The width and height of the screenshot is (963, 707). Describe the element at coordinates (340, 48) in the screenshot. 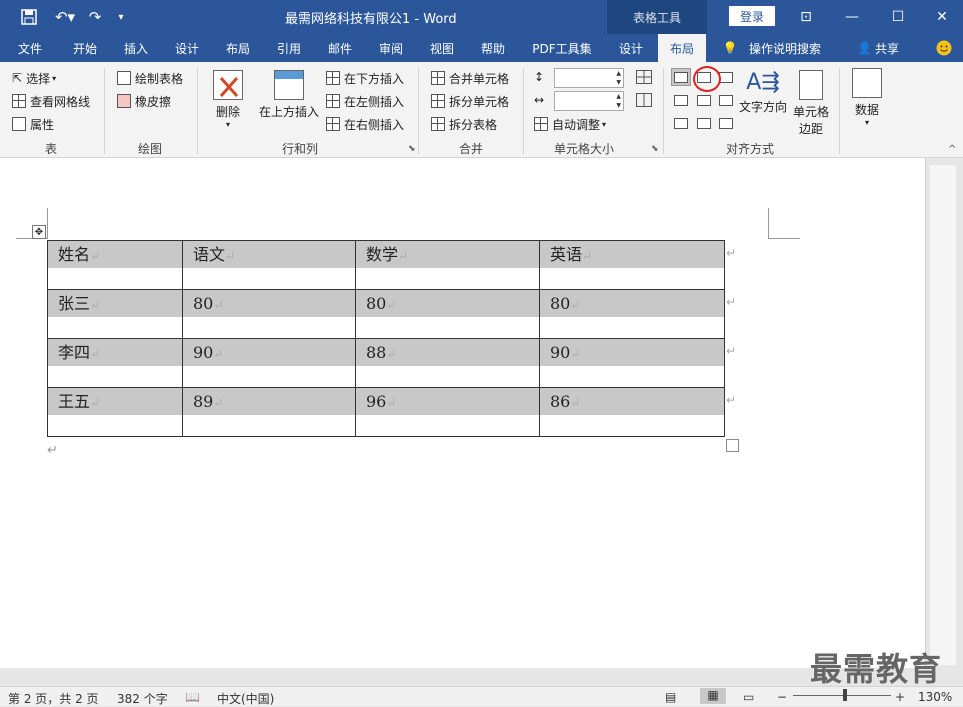

I see `tab-mailings: 邮件` at that location.